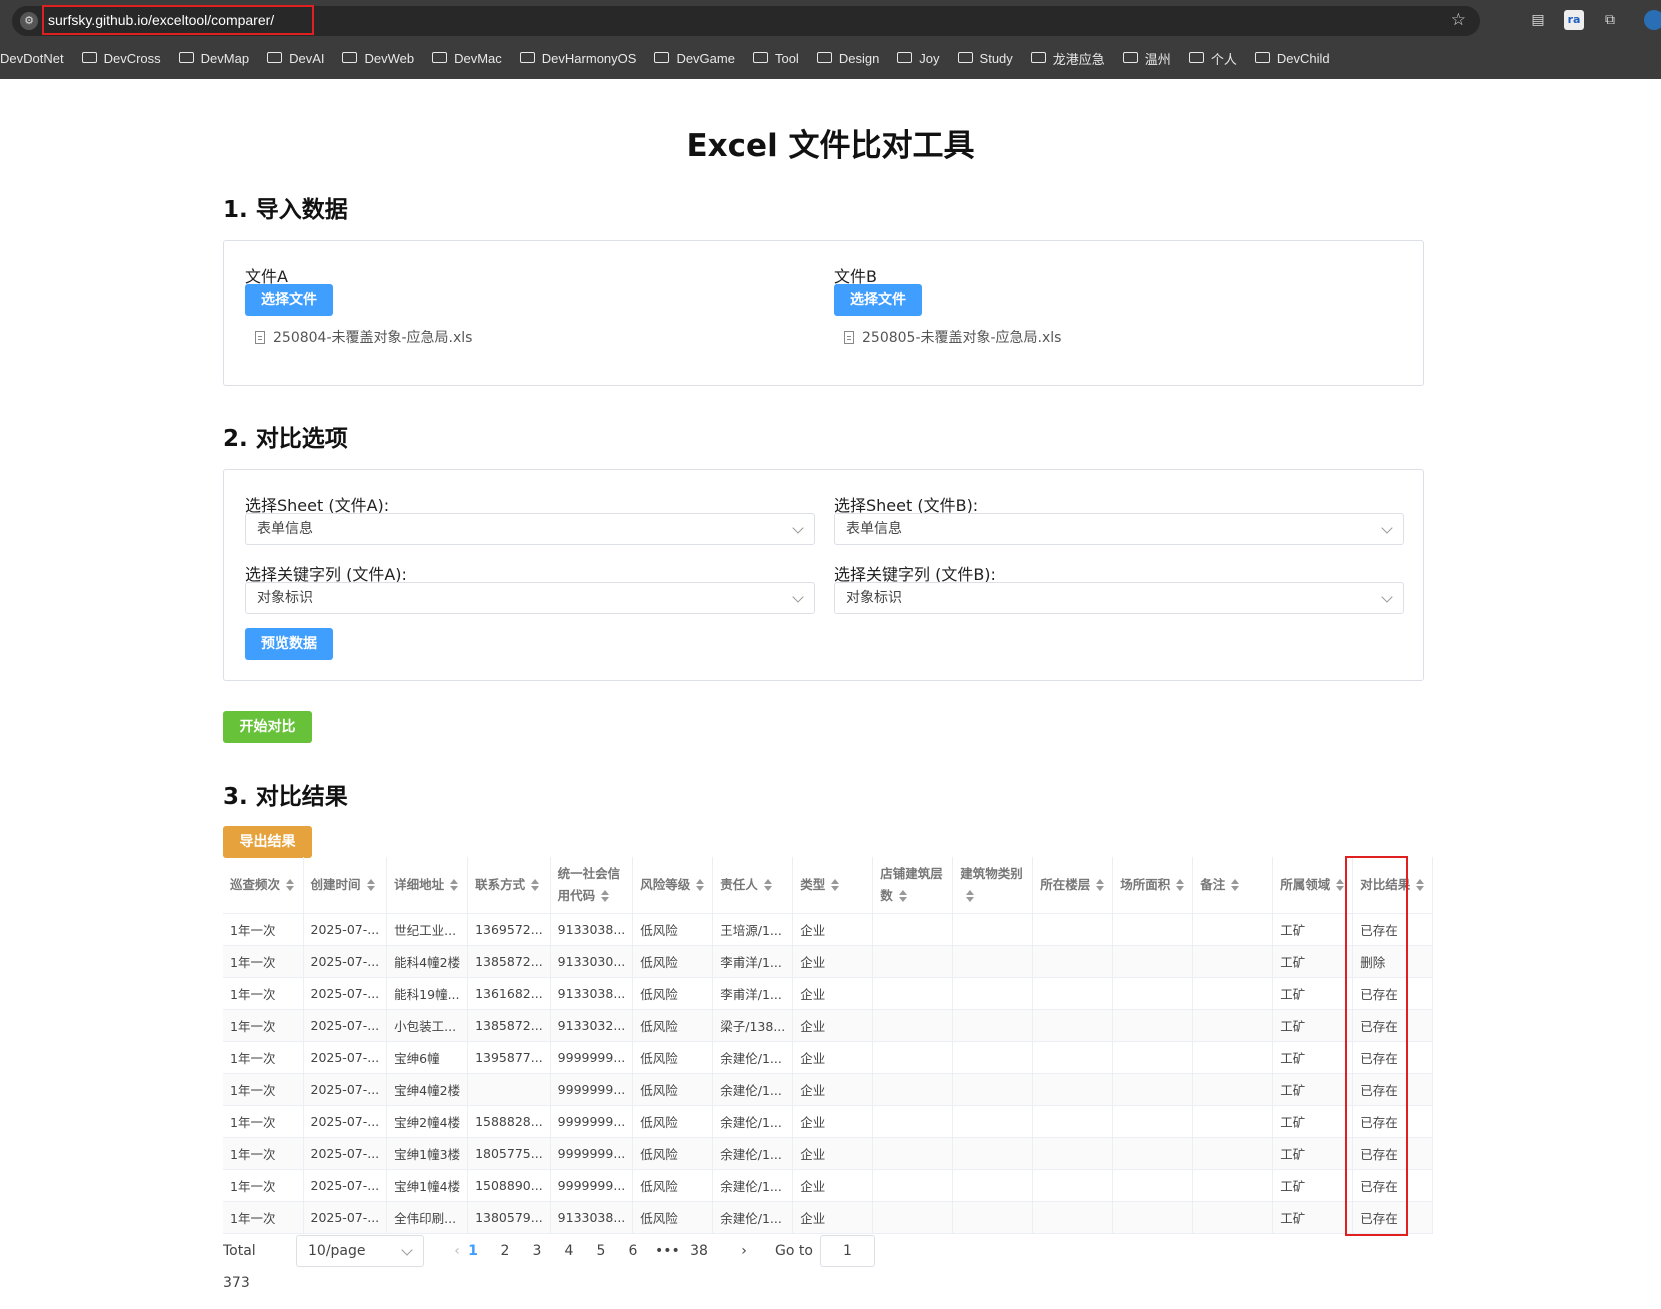 The height and width of the screenshot is (1309, 1661). Describe the element at coordinates (913, 885) in the screenshot. I see `column-header: 店铺建筑层数` at that location.